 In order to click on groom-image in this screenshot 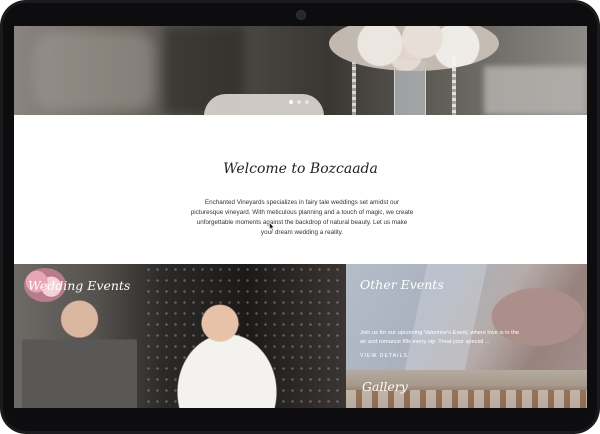, I will do `click(79, 351)`.